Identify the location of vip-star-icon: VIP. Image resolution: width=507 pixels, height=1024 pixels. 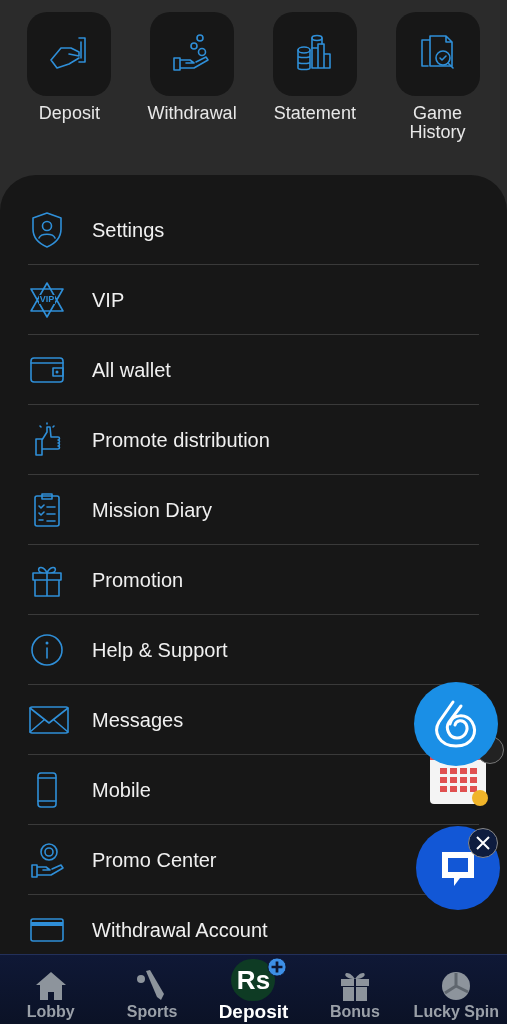
(47, 299).